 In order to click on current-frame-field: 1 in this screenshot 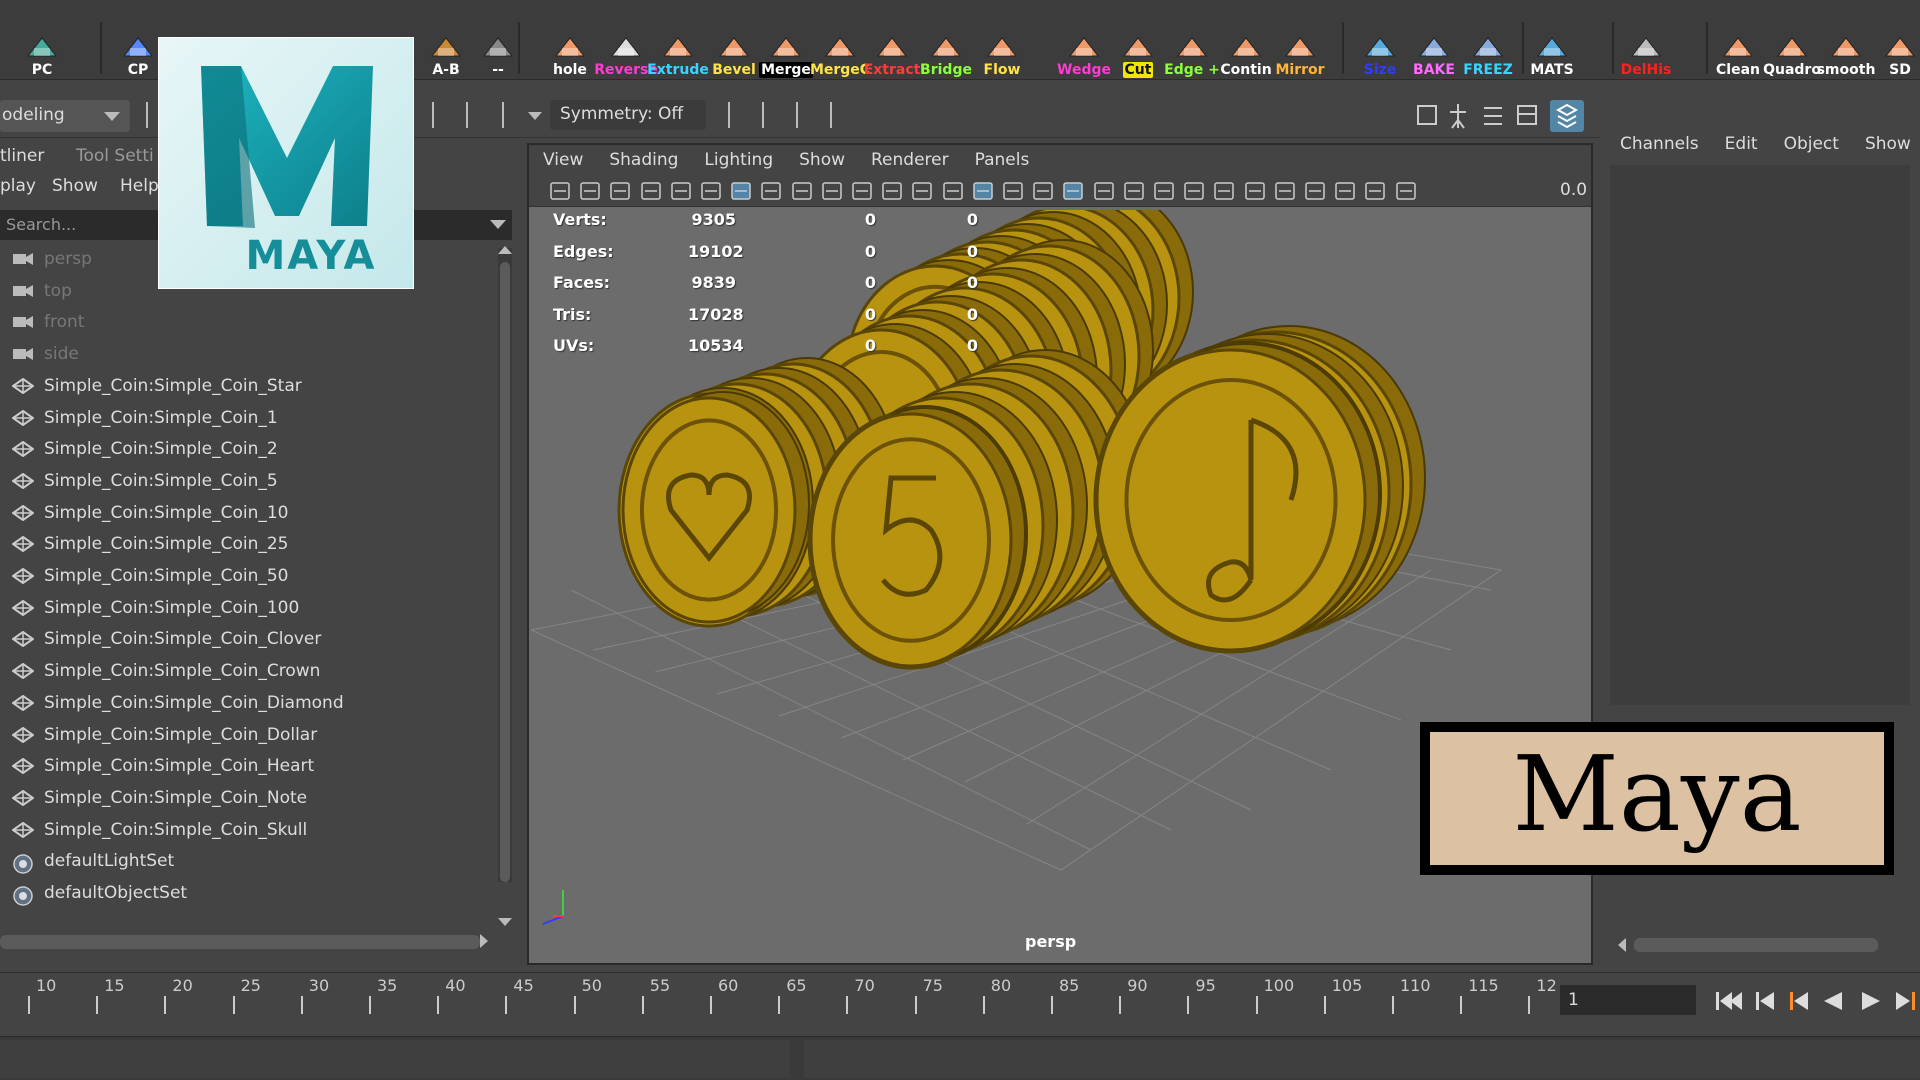, I will do `click(1628, 1000)`.